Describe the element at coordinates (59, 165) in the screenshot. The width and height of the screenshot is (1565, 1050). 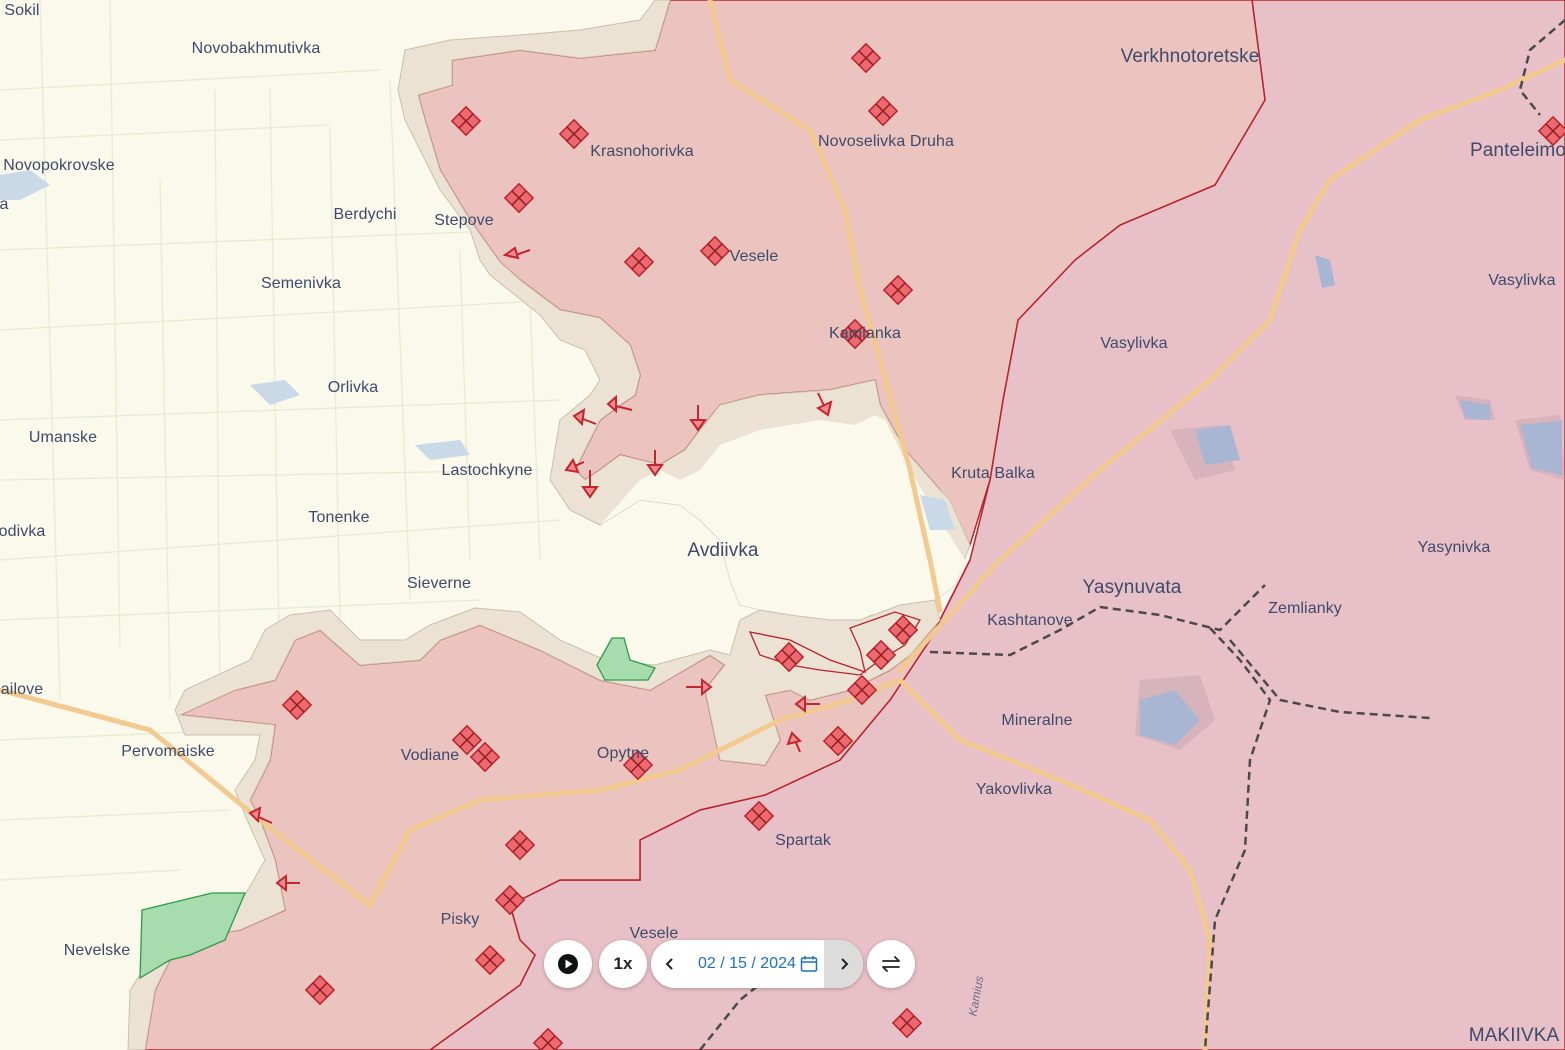
I see `place-label: Novopokrovske` at that location.